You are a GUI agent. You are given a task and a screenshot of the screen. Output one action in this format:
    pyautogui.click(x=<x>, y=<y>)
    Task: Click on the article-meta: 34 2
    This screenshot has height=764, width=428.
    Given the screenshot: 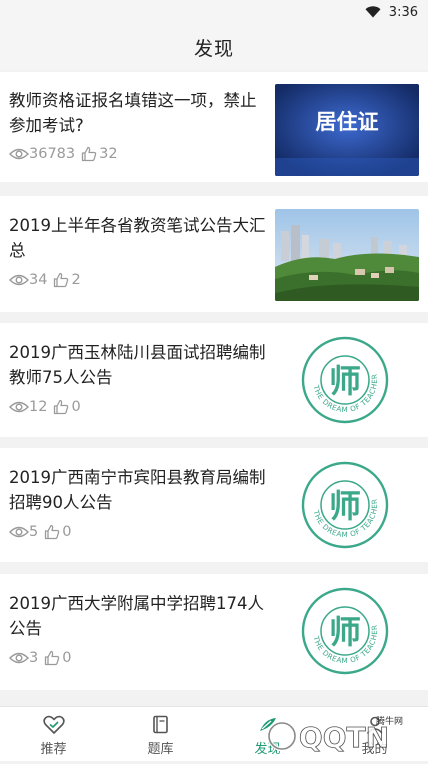 What is the action you would take?
    pyautogui.click(x=45, y=280)
    